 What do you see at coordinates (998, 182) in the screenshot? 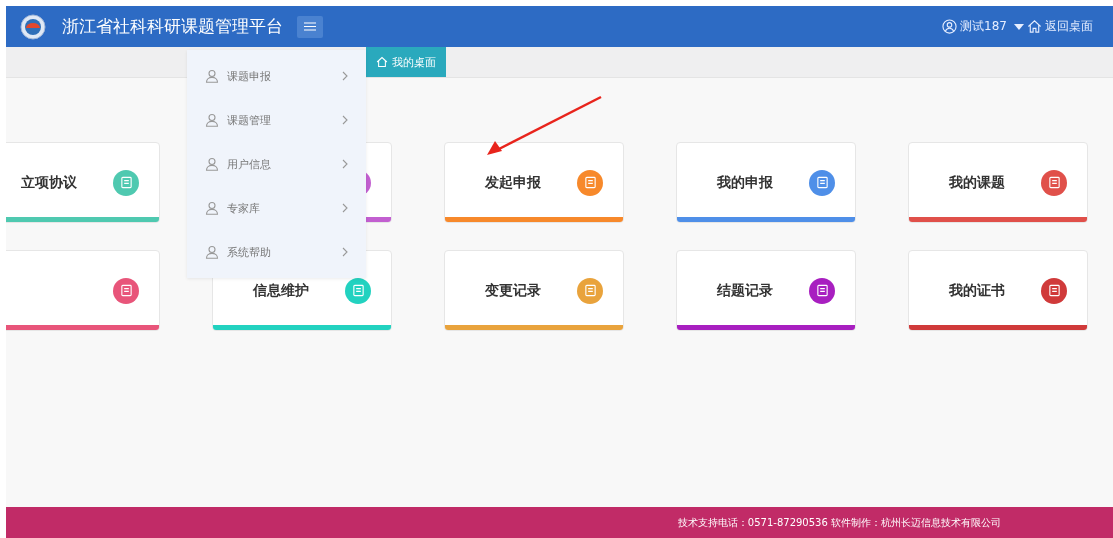
I see `shortcut-card: 我的课题` at bounding box center [998, 182].